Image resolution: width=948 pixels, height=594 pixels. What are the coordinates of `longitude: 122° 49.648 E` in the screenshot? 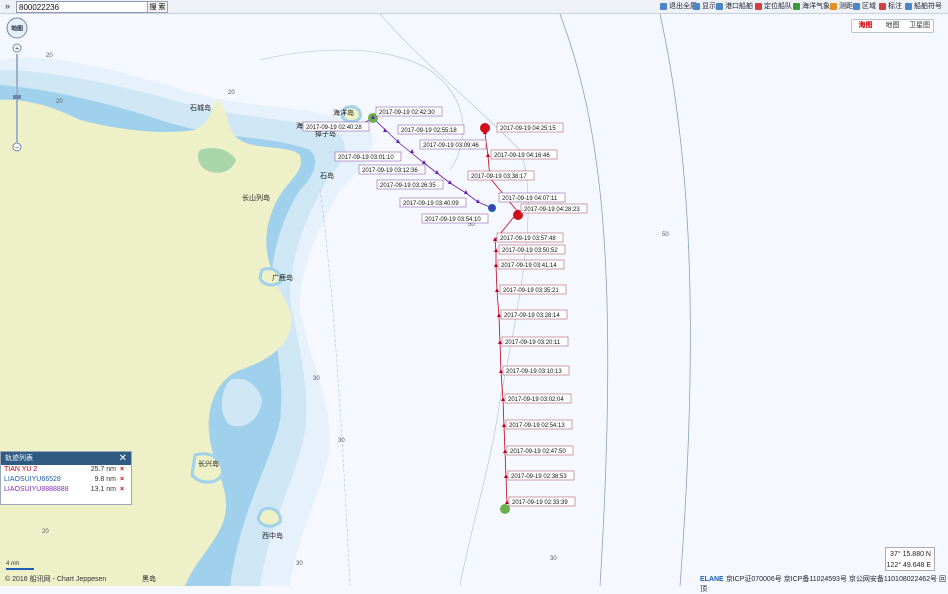 It's located at (908, 565).